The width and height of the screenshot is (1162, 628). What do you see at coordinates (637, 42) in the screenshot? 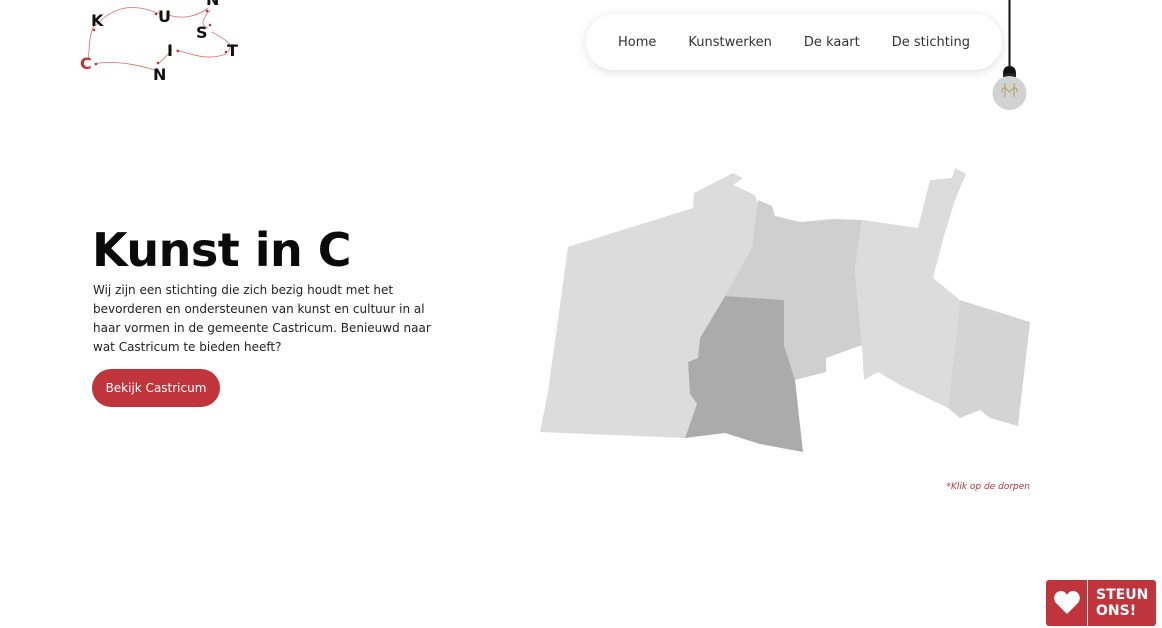
I see `nav-item-home: Home` at bounding box center [637, 42].